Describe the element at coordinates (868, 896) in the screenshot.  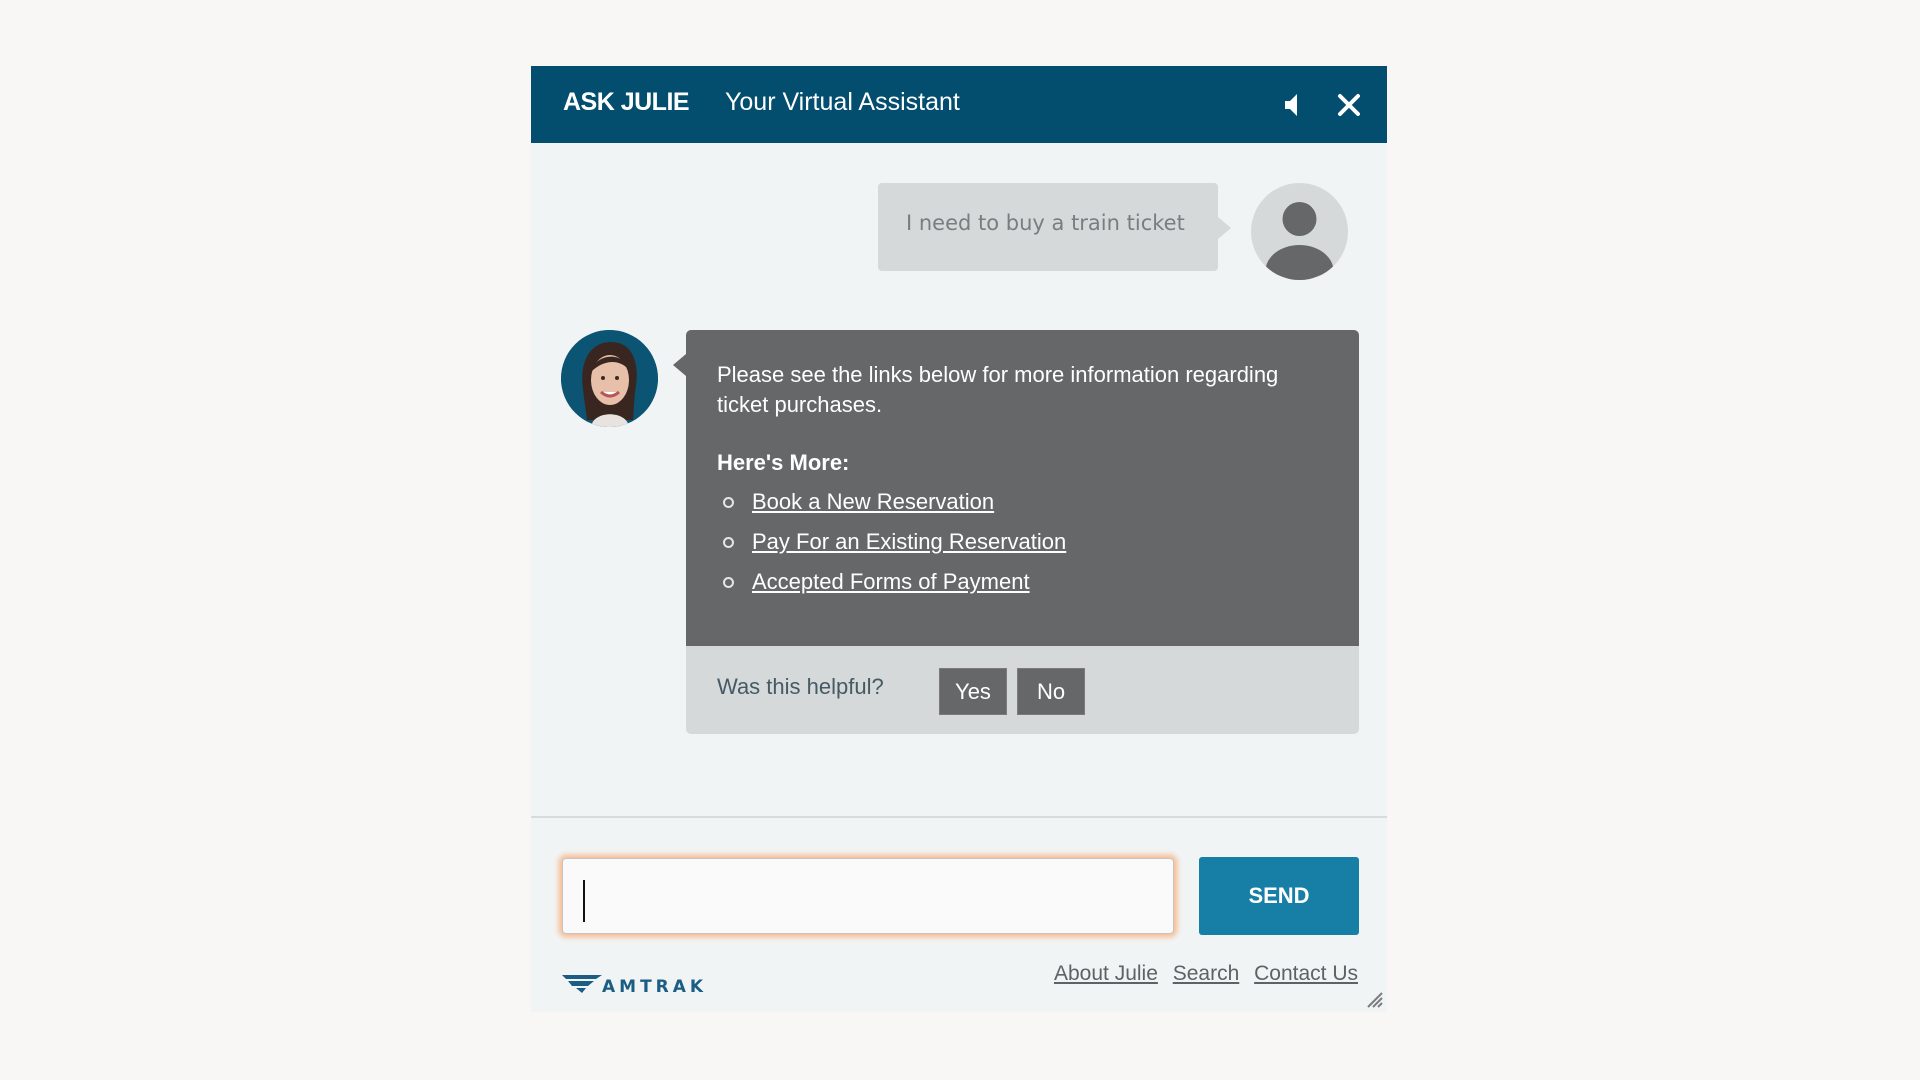
I see `message-input` at that location.